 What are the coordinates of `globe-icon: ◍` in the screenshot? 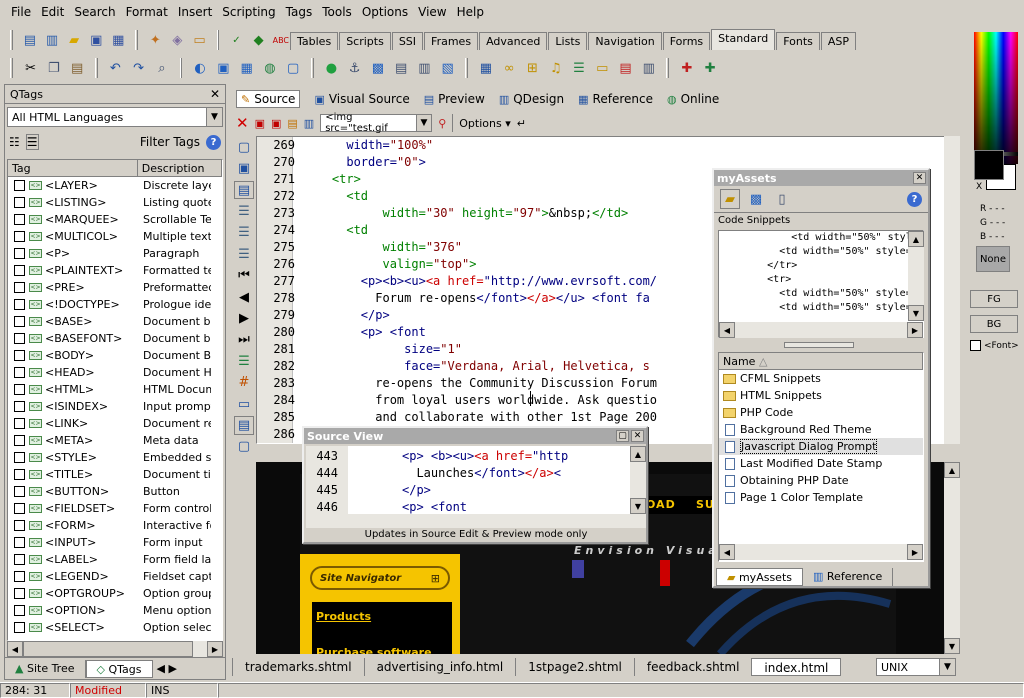 It's located at (269, 68).